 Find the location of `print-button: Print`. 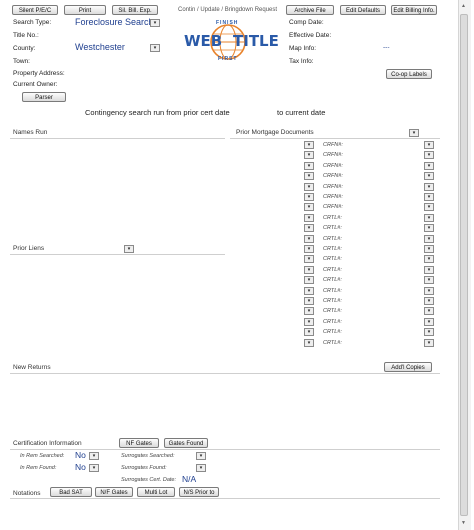

print-button: Print is located at coordinates (85, 10).